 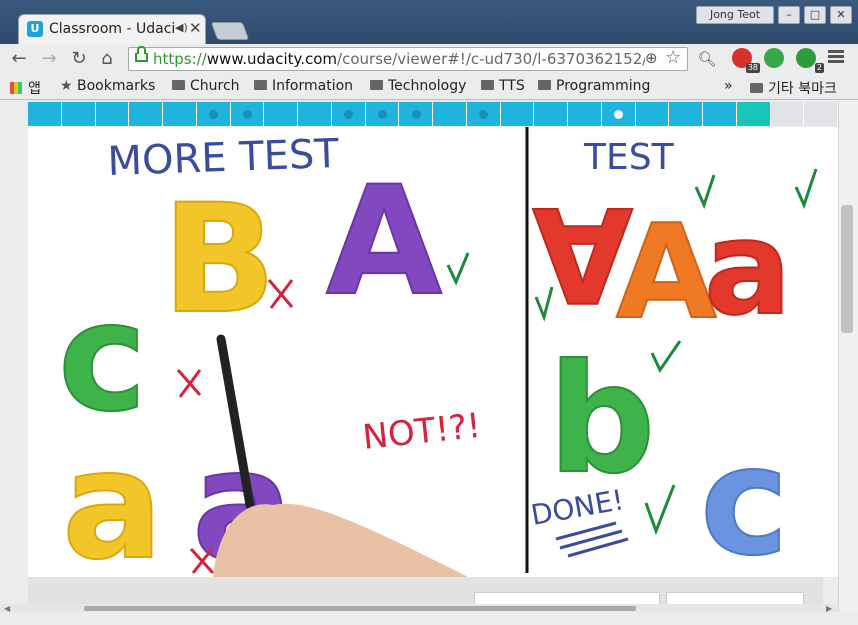 What do you see at coordinates (592, 539) in the screenshot?
I see `underline-strokes` at bounding box center [592, 539].